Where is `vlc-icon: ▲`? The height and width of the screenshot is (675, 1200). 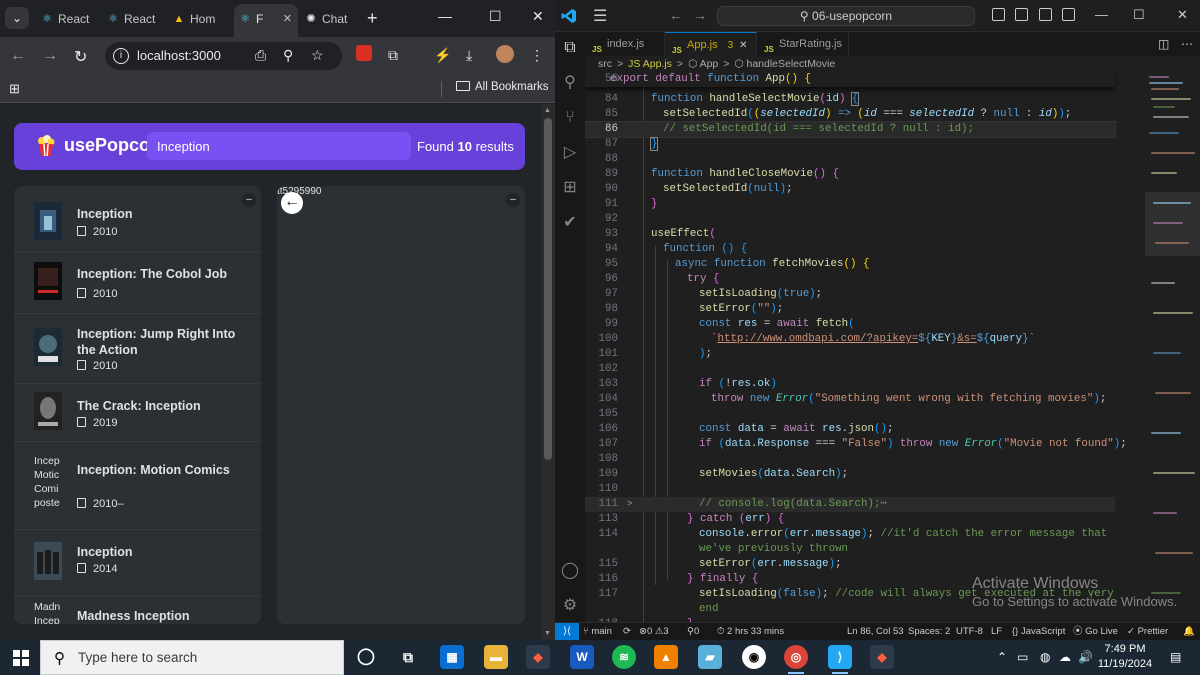 vlc-icon: ▲ is located at coordinates (666, 657).